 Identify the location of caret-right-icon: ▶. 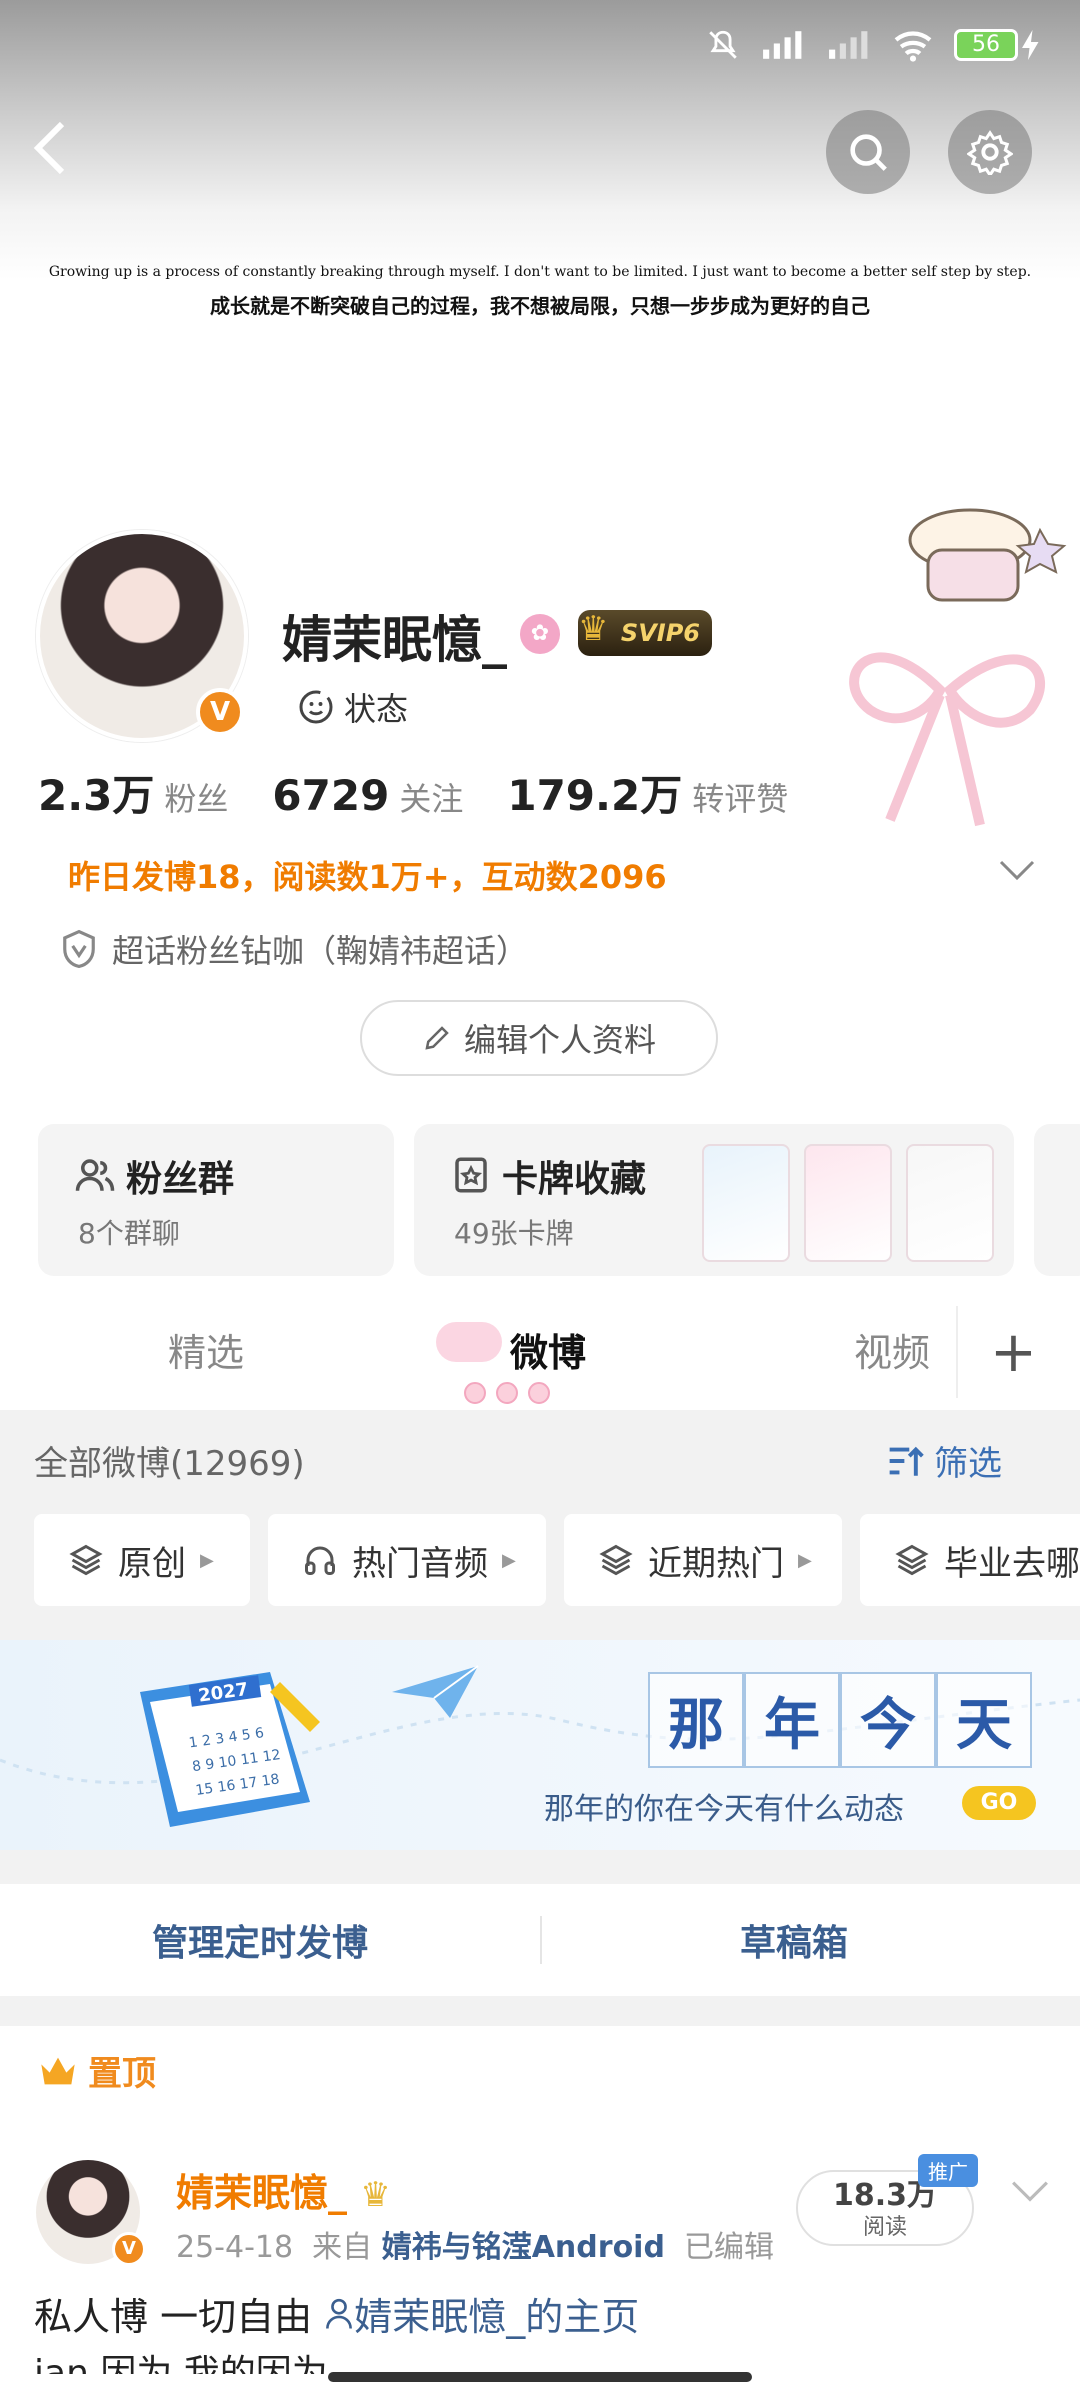
(509, 1560).